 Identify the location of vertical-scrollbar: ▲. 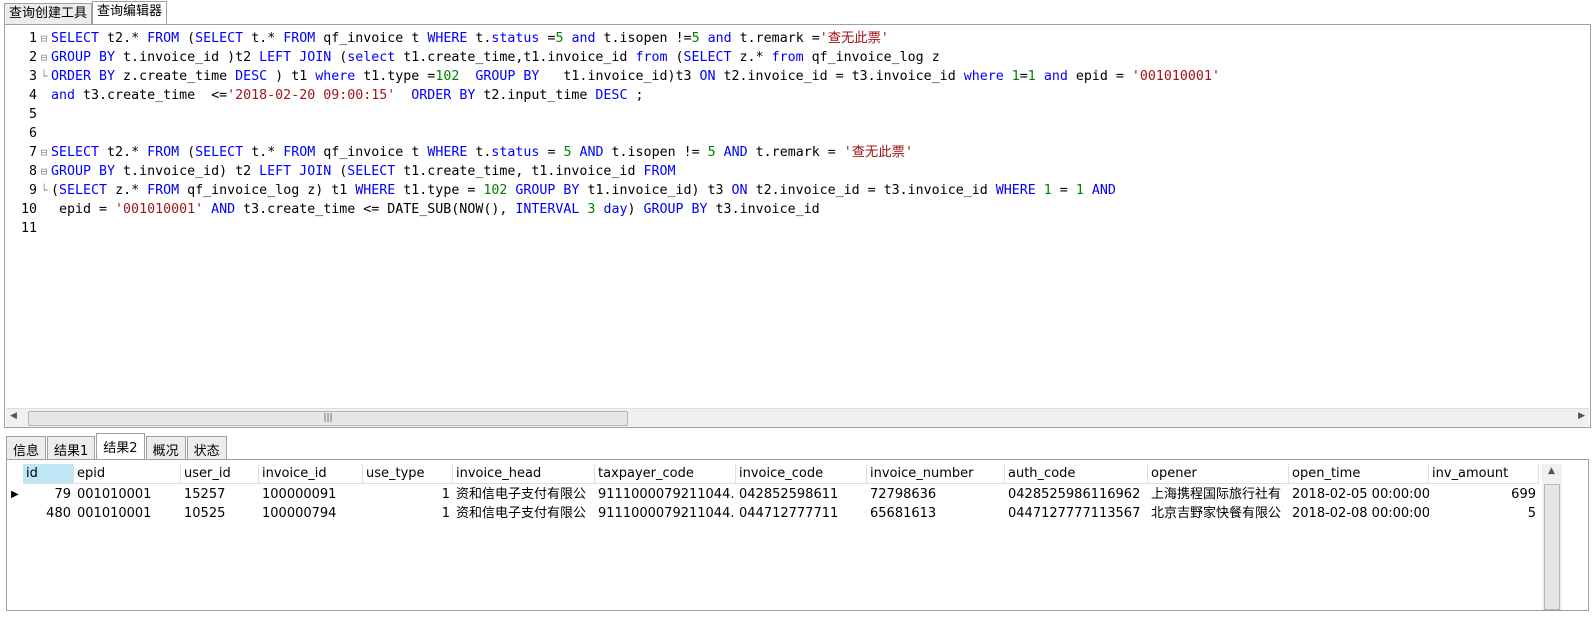
(1552, 537).